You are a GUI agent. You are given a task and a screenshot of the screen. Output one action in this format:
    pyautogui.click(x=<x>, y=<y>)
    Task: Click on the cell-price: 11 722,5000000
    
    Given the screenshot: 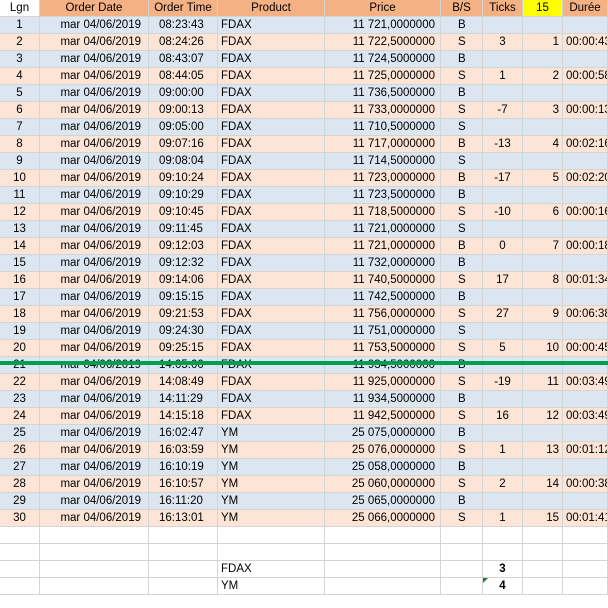 What is the action you would take?
    pyautogui.click(x=383, y=42)
    